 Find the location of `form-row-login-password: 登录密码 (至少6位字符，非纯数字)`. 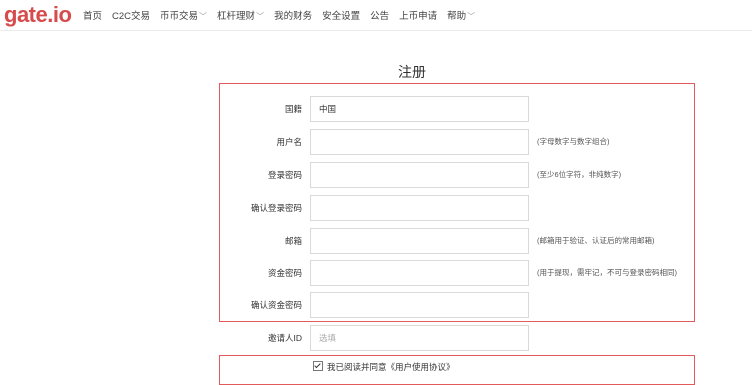

form-row-login-password: 登录密码 (至少6位字符，非纯数字) is located at coordinates (457, 175).